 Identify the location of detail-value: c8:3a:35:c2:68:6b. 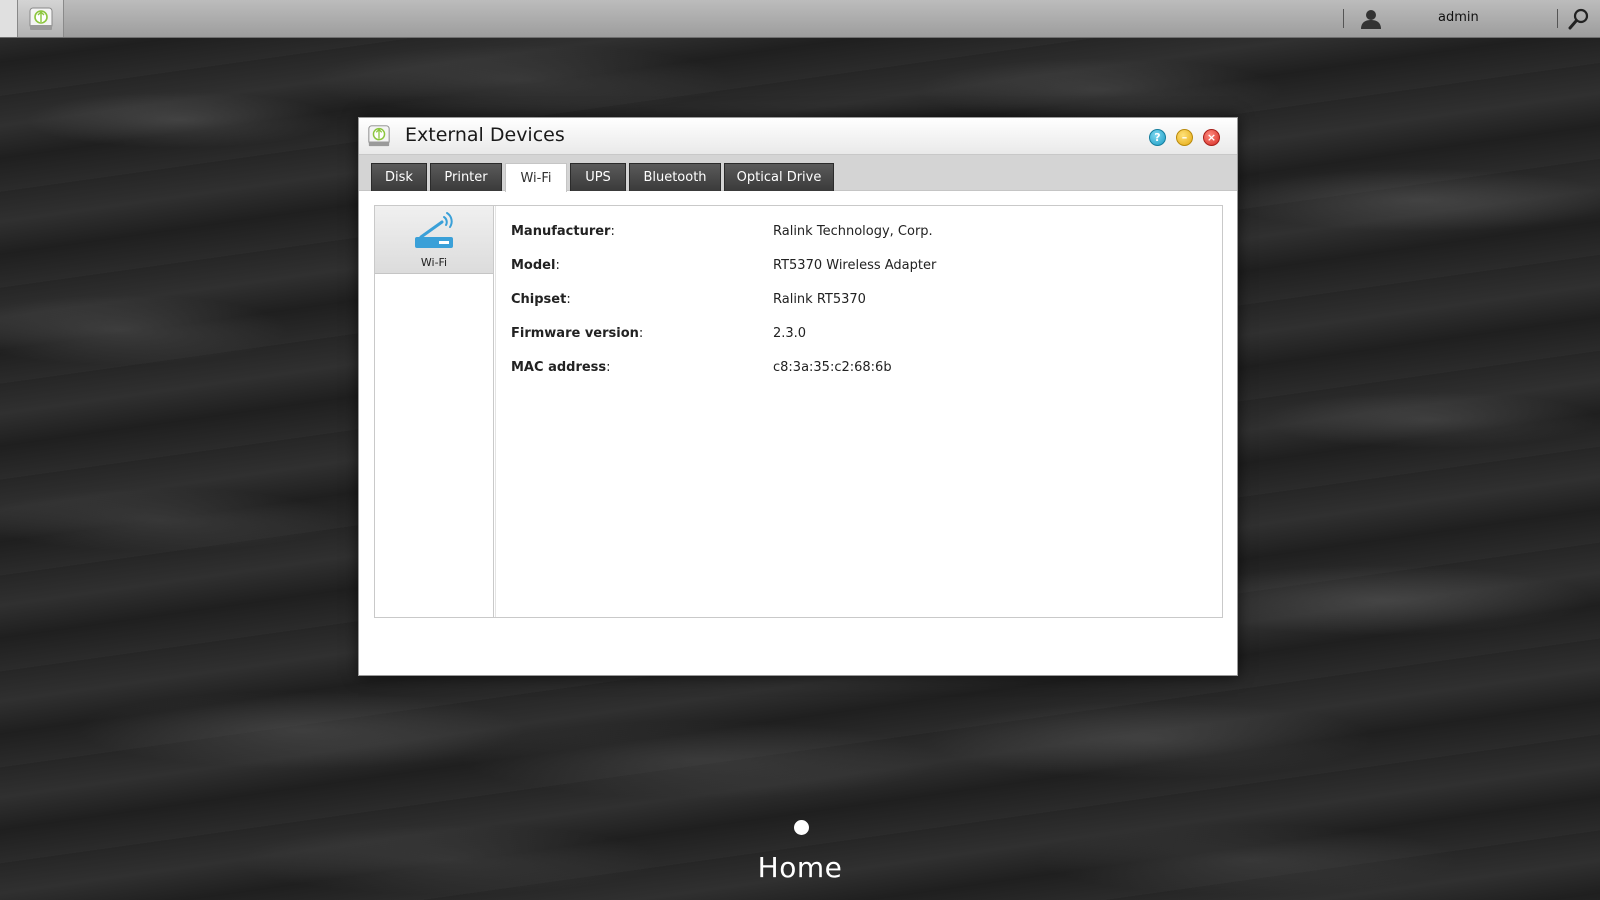
(832, 367).